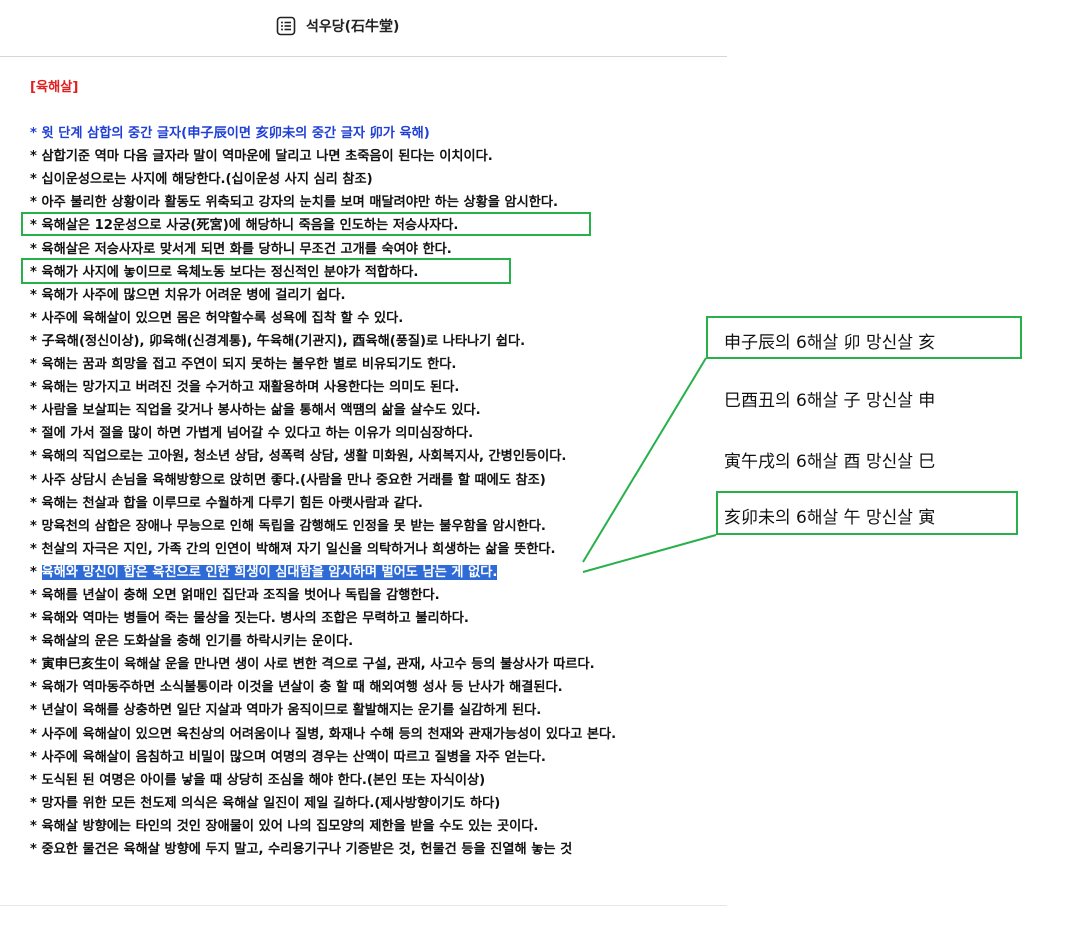 The height and width of the screenshot is (935, 1083). I want to click on note-line: 亥卯未의 6해살 午 망신살 寅, so click(830, 518).